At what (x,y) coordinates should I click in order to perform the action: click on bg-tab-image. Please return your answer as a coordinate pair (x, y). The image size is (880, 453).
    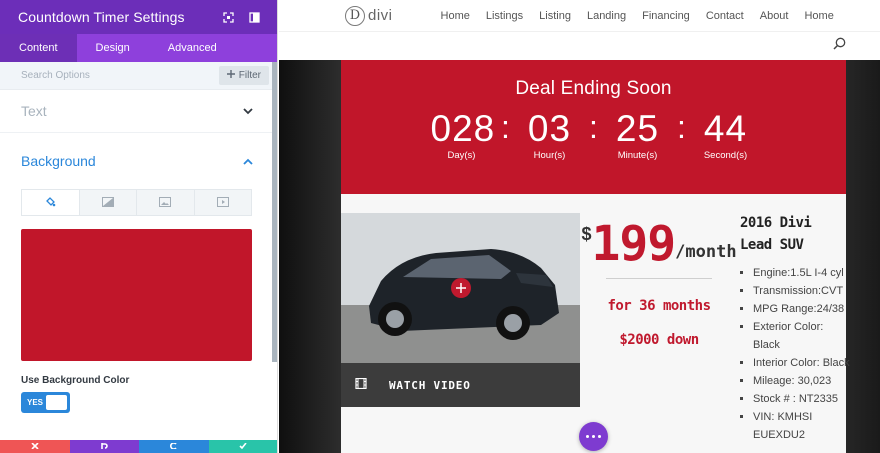
    Looking at the image, I should click on (165, 202).